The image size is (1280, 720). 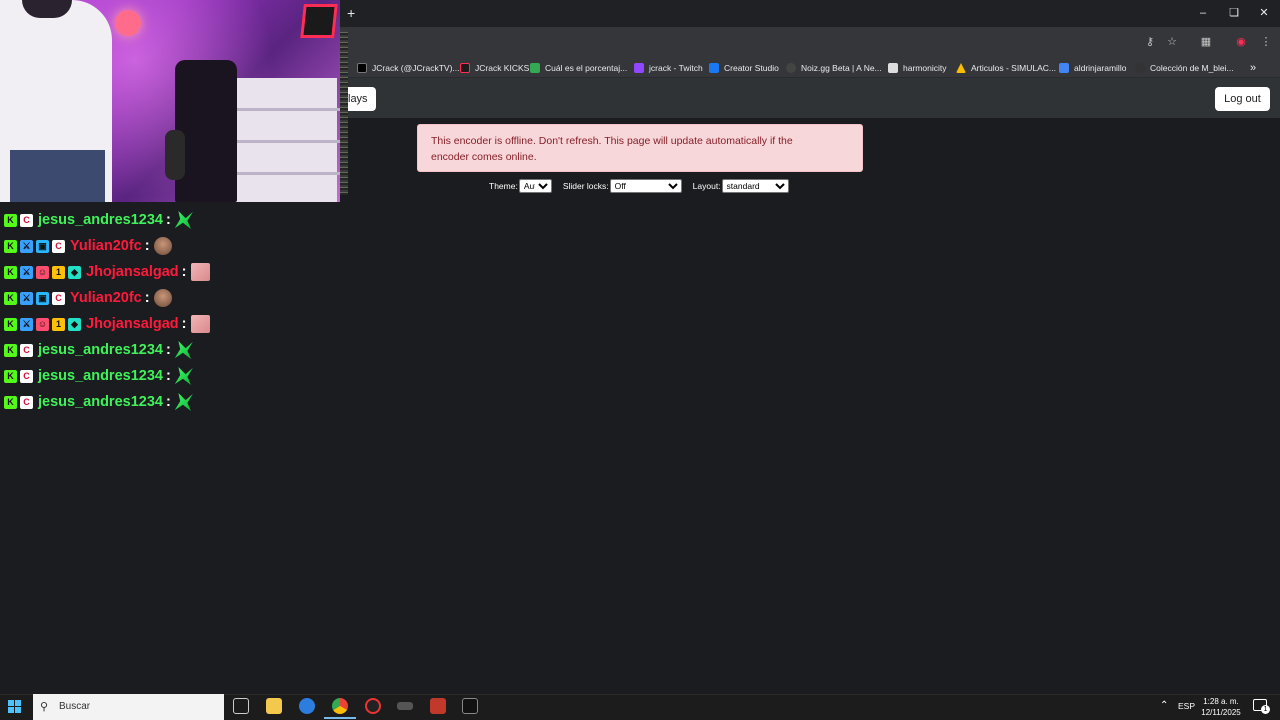 I want to click on tray-language: ESP, so click(x=1186, y=706).